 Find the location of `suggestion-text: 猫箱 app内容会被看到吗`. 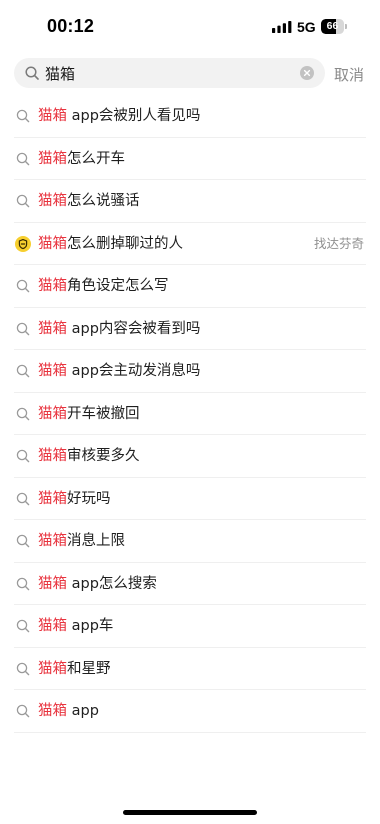

suggestion-text: 猫箱 app内容会被看到吗 is located at coordinates (119, 329).